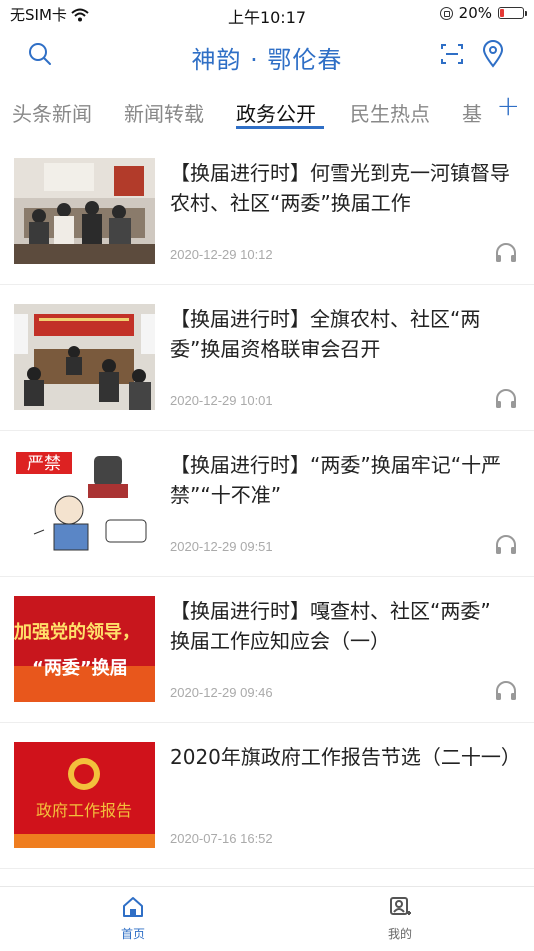  What do you see at coordinates (221, 400) in the screenshot?
I see `news-date: 2020-12-29 10:01` at bounding box center [221, 400].